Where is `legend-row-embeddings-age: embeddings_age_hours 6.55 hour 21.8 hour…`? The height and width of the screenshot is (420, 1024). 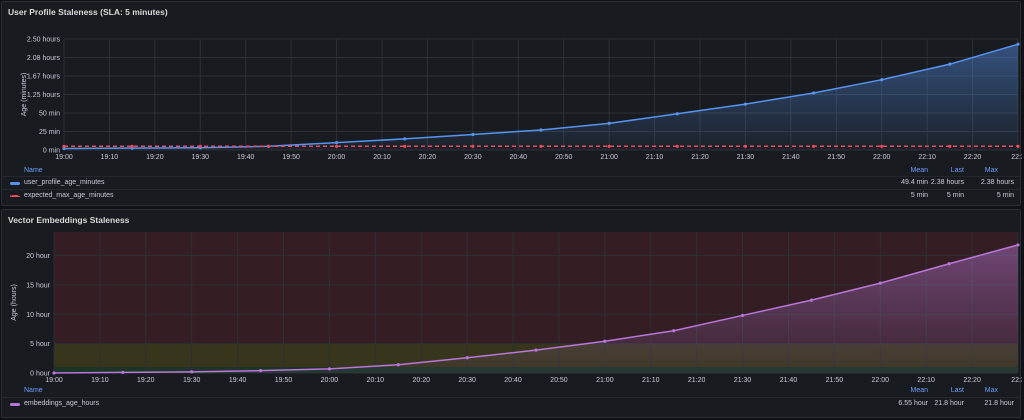
legend-row-embeddings-age: embeddings_age_hours 6.55 hour 21.8 hour… is located at coordinates (511, 404).